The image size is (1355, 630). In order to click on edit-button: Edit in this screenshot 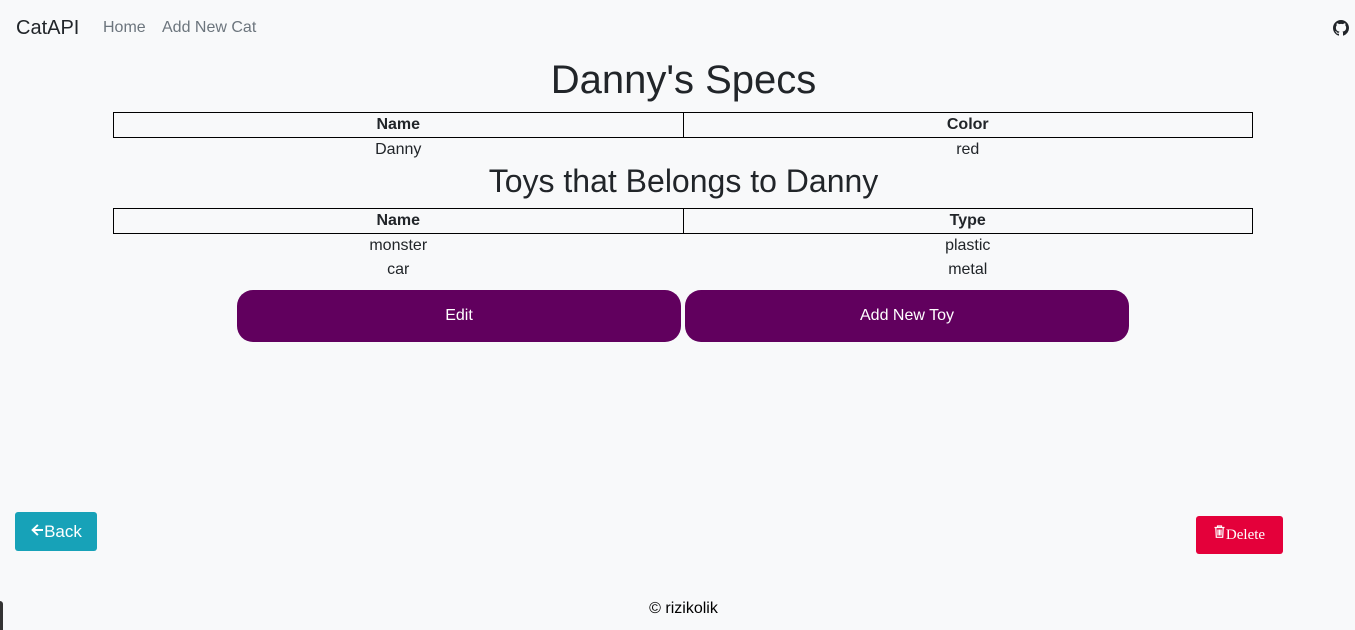, I will do `click(459, 316)`.